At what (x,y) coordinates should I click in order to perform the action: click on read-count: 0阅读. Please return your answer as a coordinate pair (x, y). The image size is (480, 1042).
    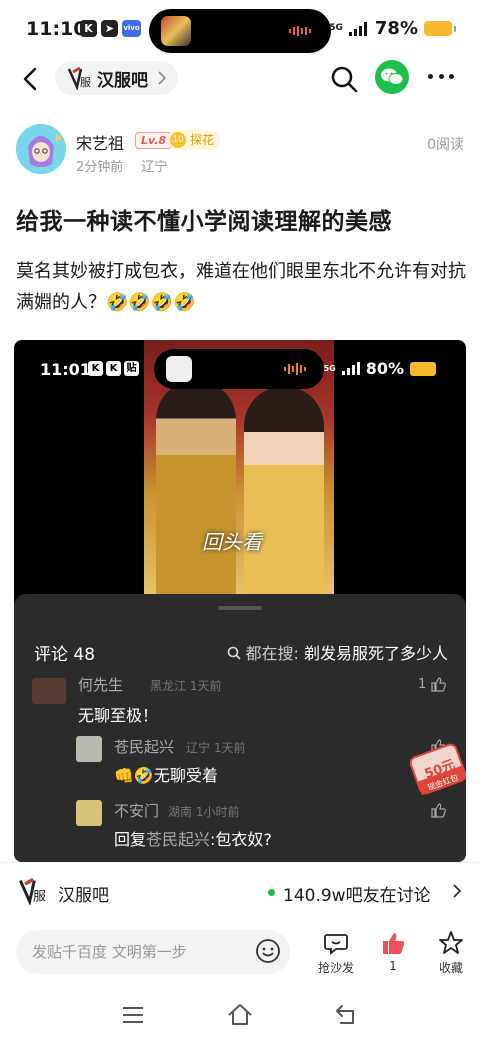
    Looking at the image, I should click on (445, 145).